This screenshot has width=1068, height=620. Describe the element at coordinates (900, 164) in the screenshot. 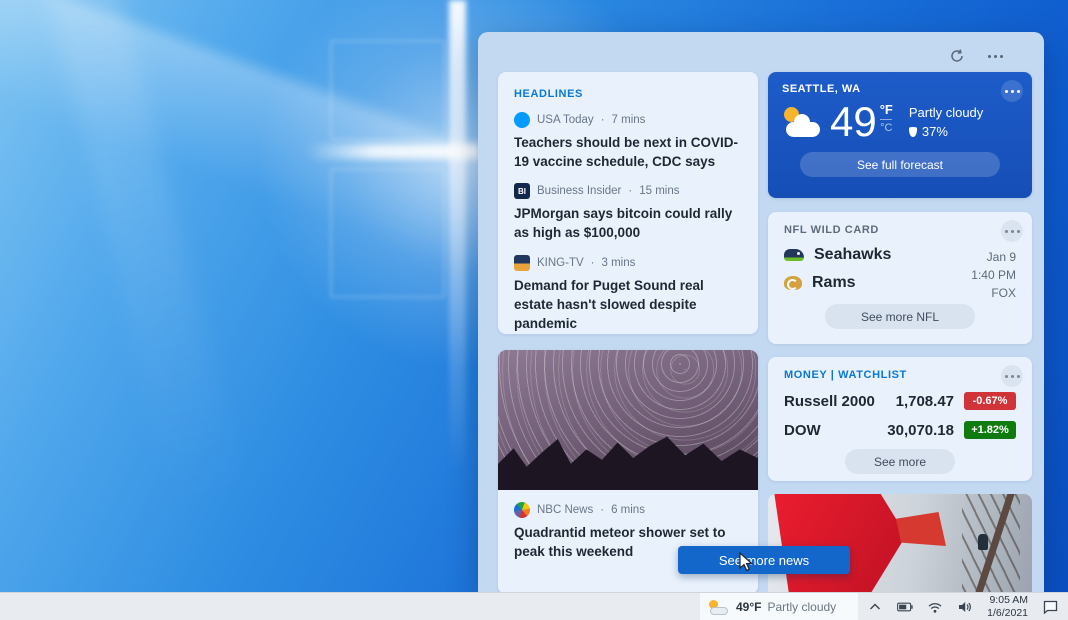

I see `see-full-forecast-button: See full forecast` at that location.